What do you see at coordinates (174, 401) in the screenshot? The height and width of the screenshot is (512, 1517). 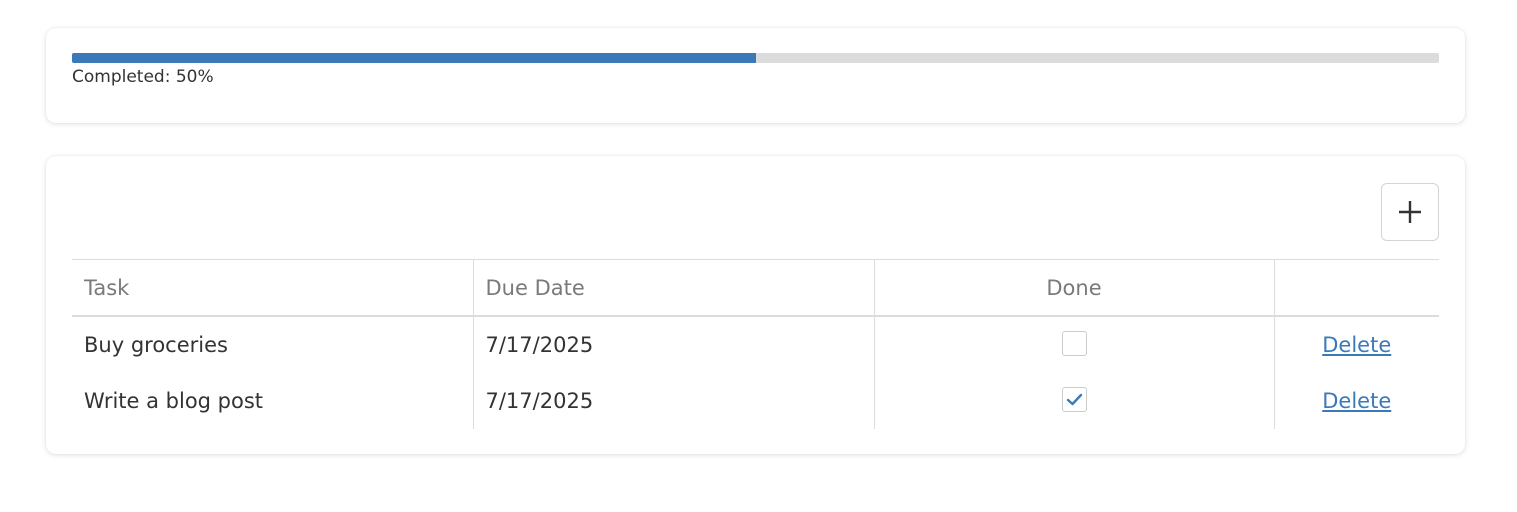 I see `task-name-cell: Write a blog post` at bounding box center [174, 401].